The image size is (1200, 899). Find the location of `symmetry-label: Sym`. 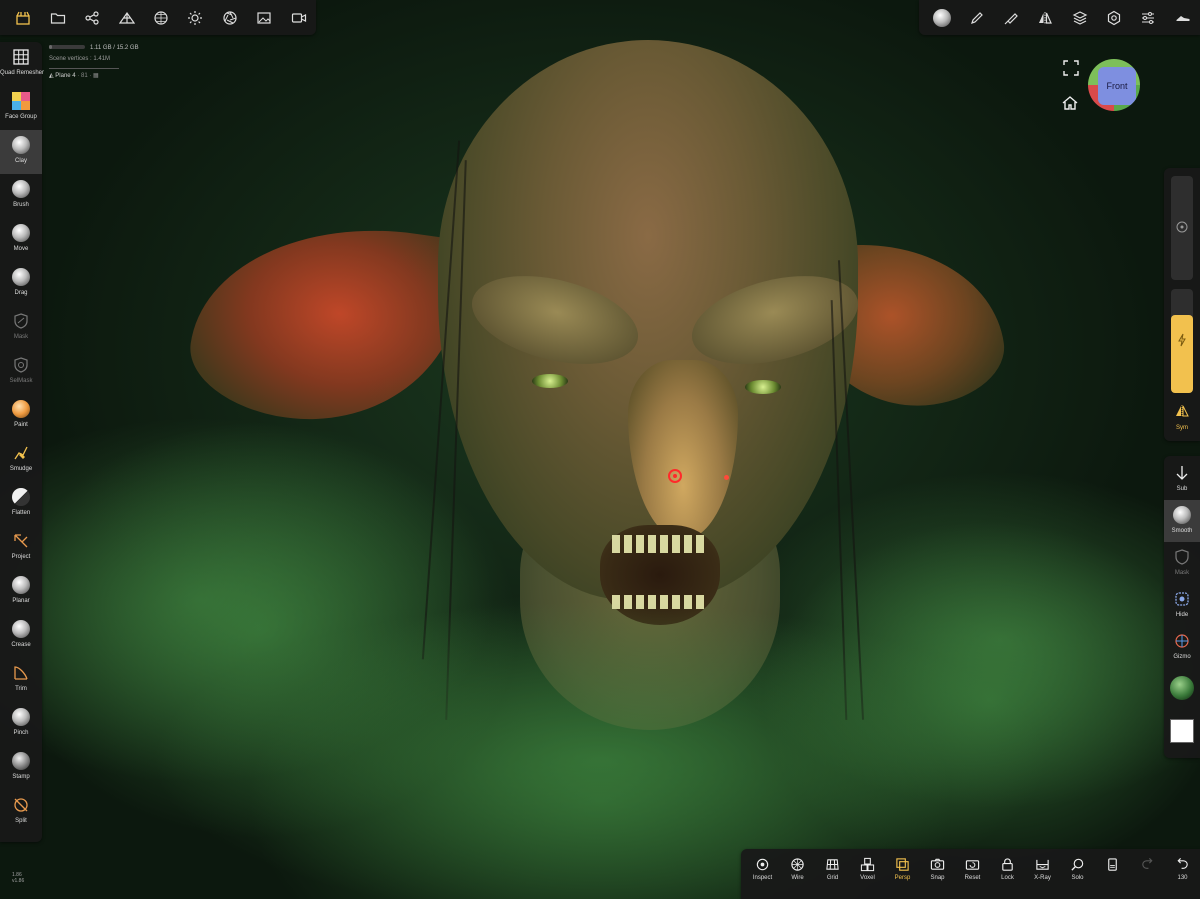

symmetry-label: Sym is located at coordinates (1182, 428).